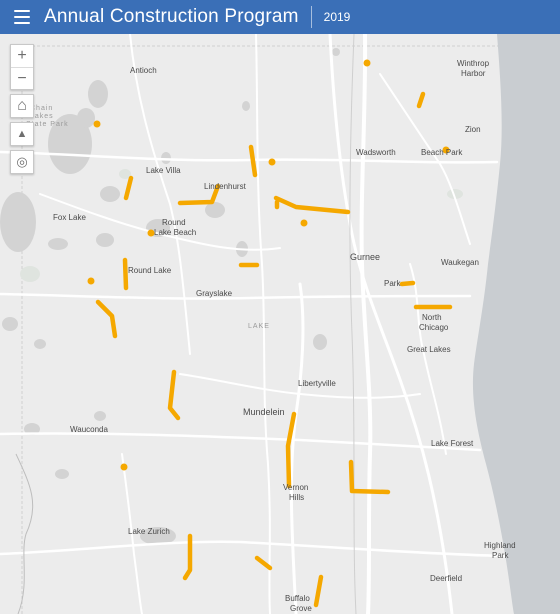 The height and width of the screenshot is (614, 560). I want to click on lake-michigan, so click(516, 324).